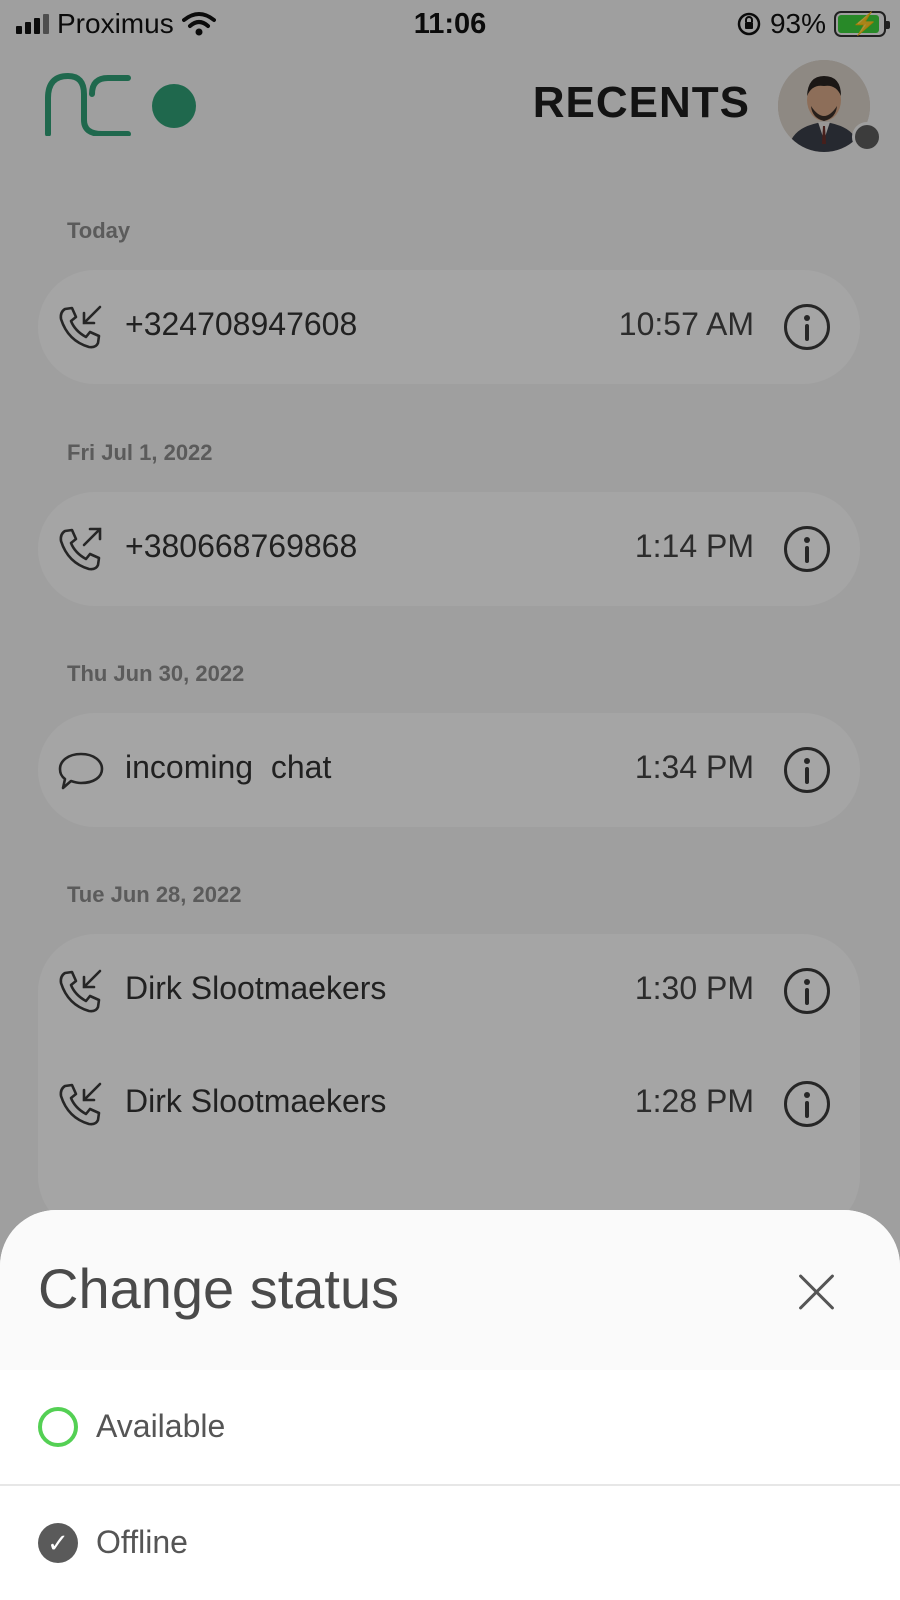 The height and width of the screenshot is (1600, 900). What do you see at coordinates (142, 1542) in the screenshot?
I see `status-option-label: Offline` at bounding box center [142, 1542].